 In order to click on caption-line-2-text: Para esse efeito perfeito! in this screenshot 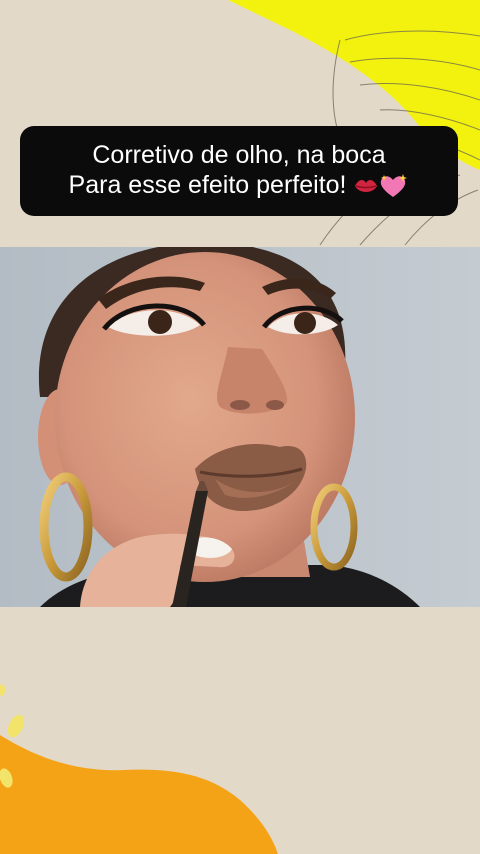, I will do `click(207, 185)`.